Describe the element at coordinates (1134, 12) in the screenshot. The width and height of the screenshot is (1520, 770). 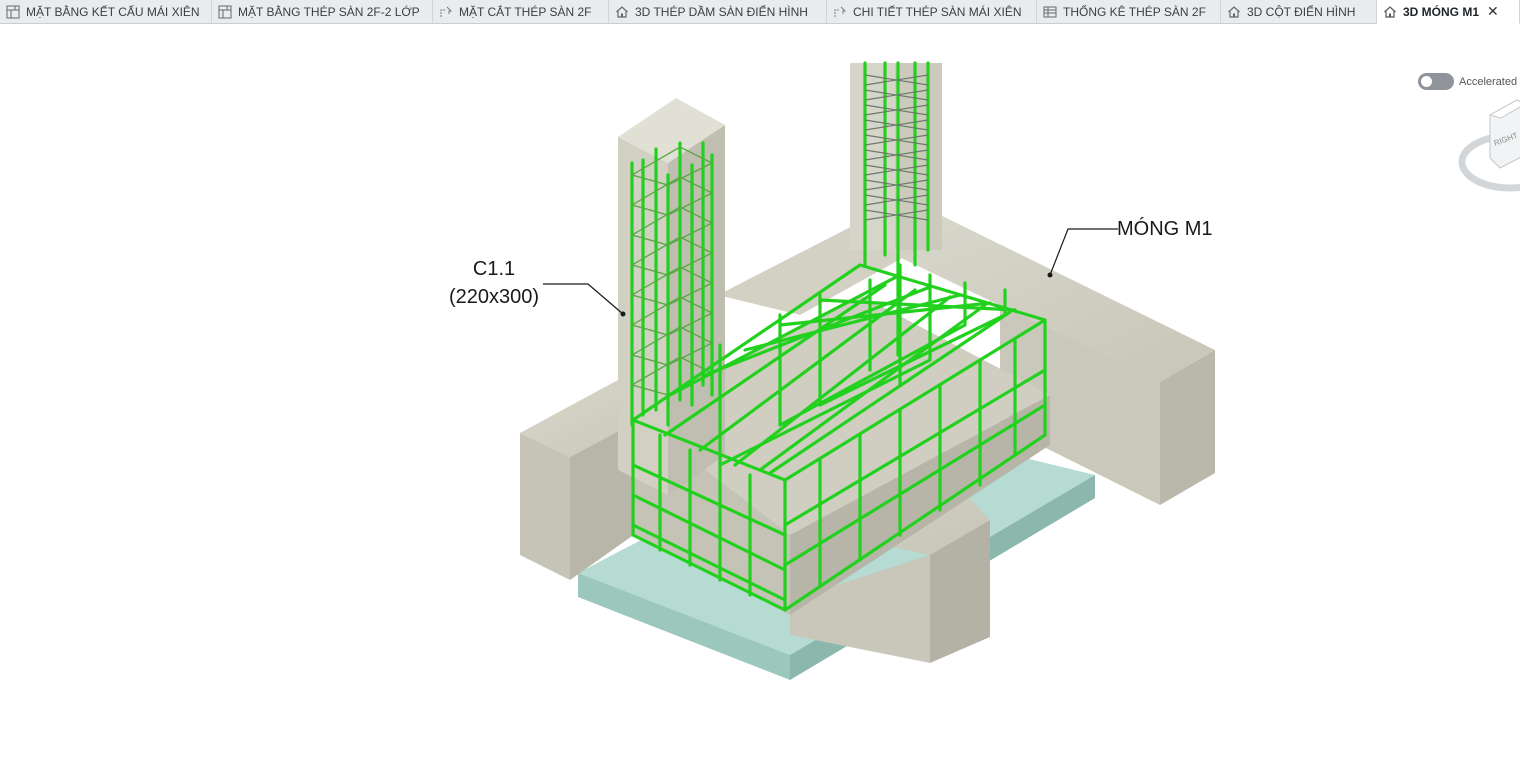
I see `tab-label: THỐNG KÊ THÉP SÀN 2F` at that location.